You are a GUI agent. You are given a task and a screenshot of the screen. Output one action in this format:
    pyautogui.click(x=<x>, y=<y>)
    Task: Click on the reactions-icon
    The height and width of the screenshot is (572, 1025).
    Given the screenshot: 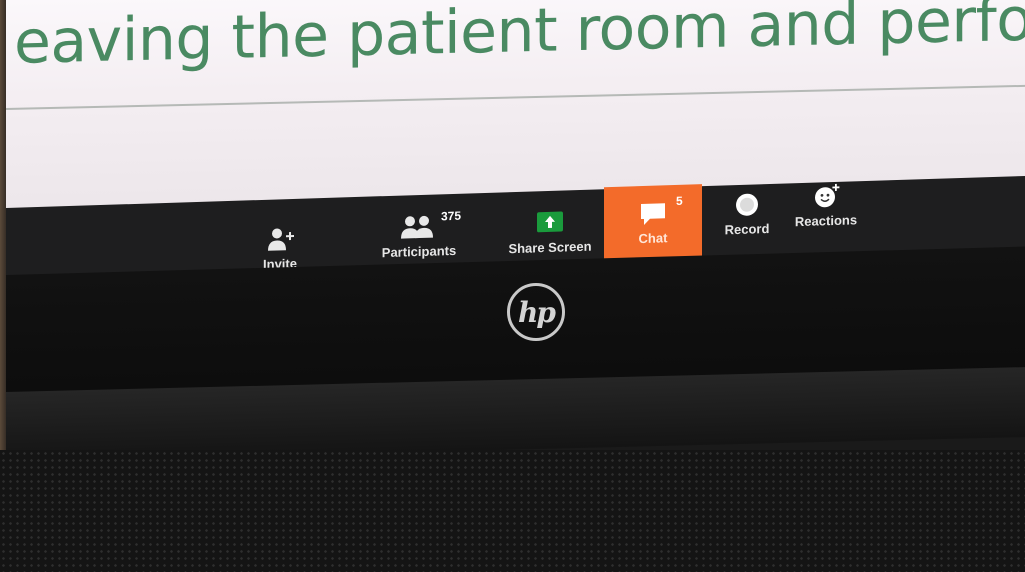 What is the action you would take?
    pyautogui.click(x=826, y=194)
    